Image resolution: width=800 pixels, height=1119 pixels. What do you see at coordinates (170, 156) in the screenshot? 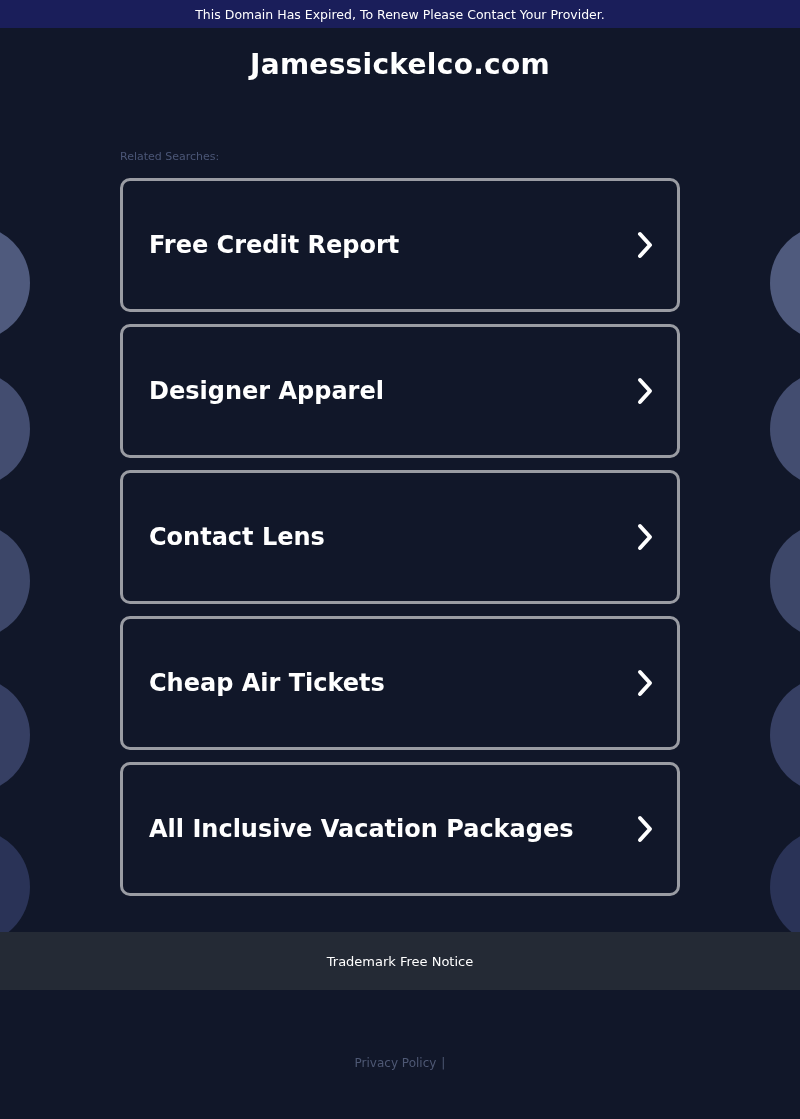
I see `related-searches-label: Related Searches:` at bounding box center [170, 156].